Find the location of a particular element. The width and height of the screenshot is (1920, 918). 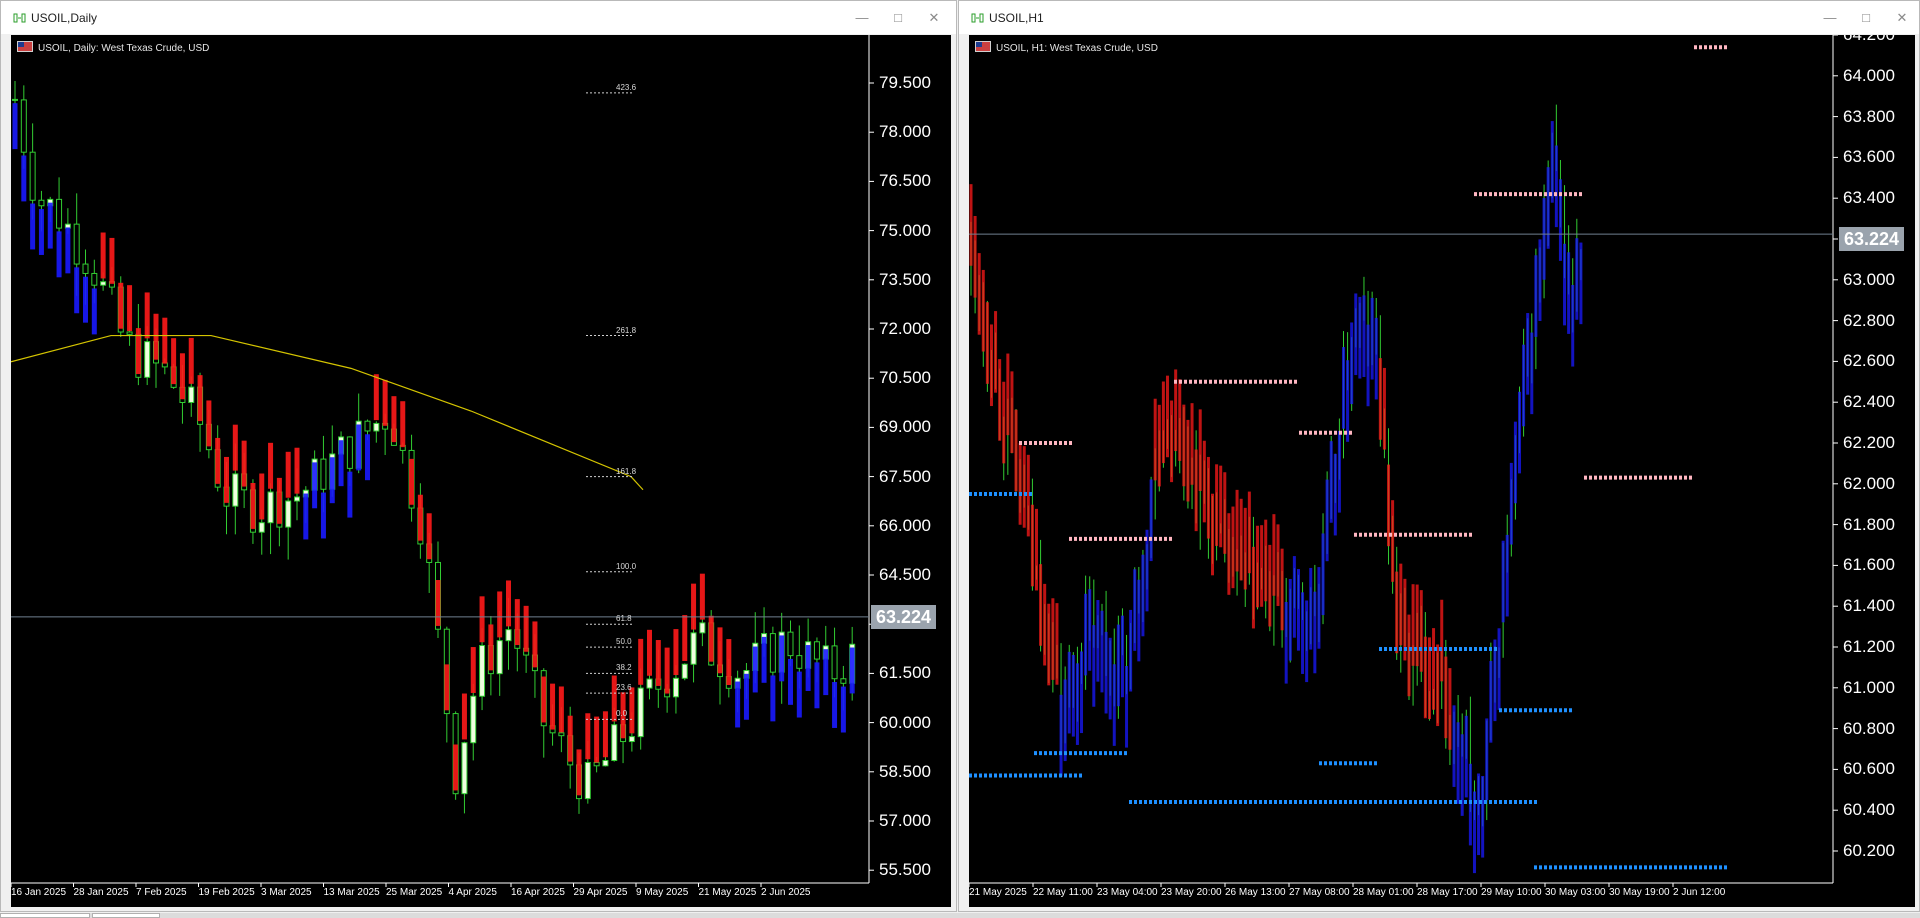

fib-level-label: 0.0 is located at coordinates (622, 714).